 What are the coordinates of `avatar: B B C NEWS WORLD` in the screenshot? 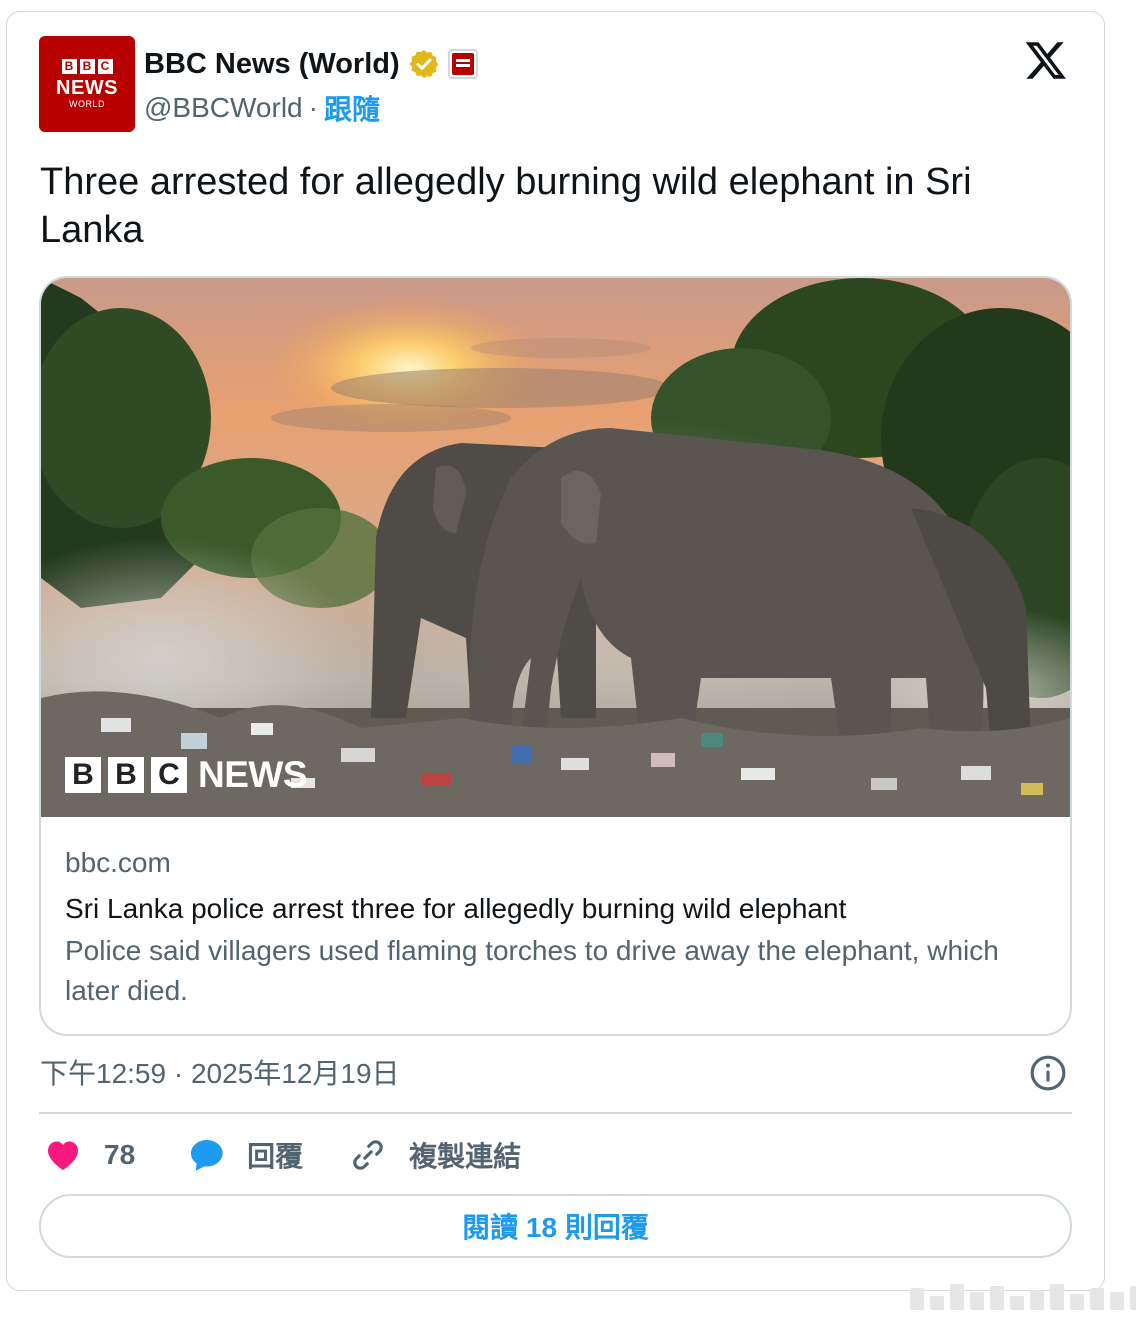 It's located at (87, 84).